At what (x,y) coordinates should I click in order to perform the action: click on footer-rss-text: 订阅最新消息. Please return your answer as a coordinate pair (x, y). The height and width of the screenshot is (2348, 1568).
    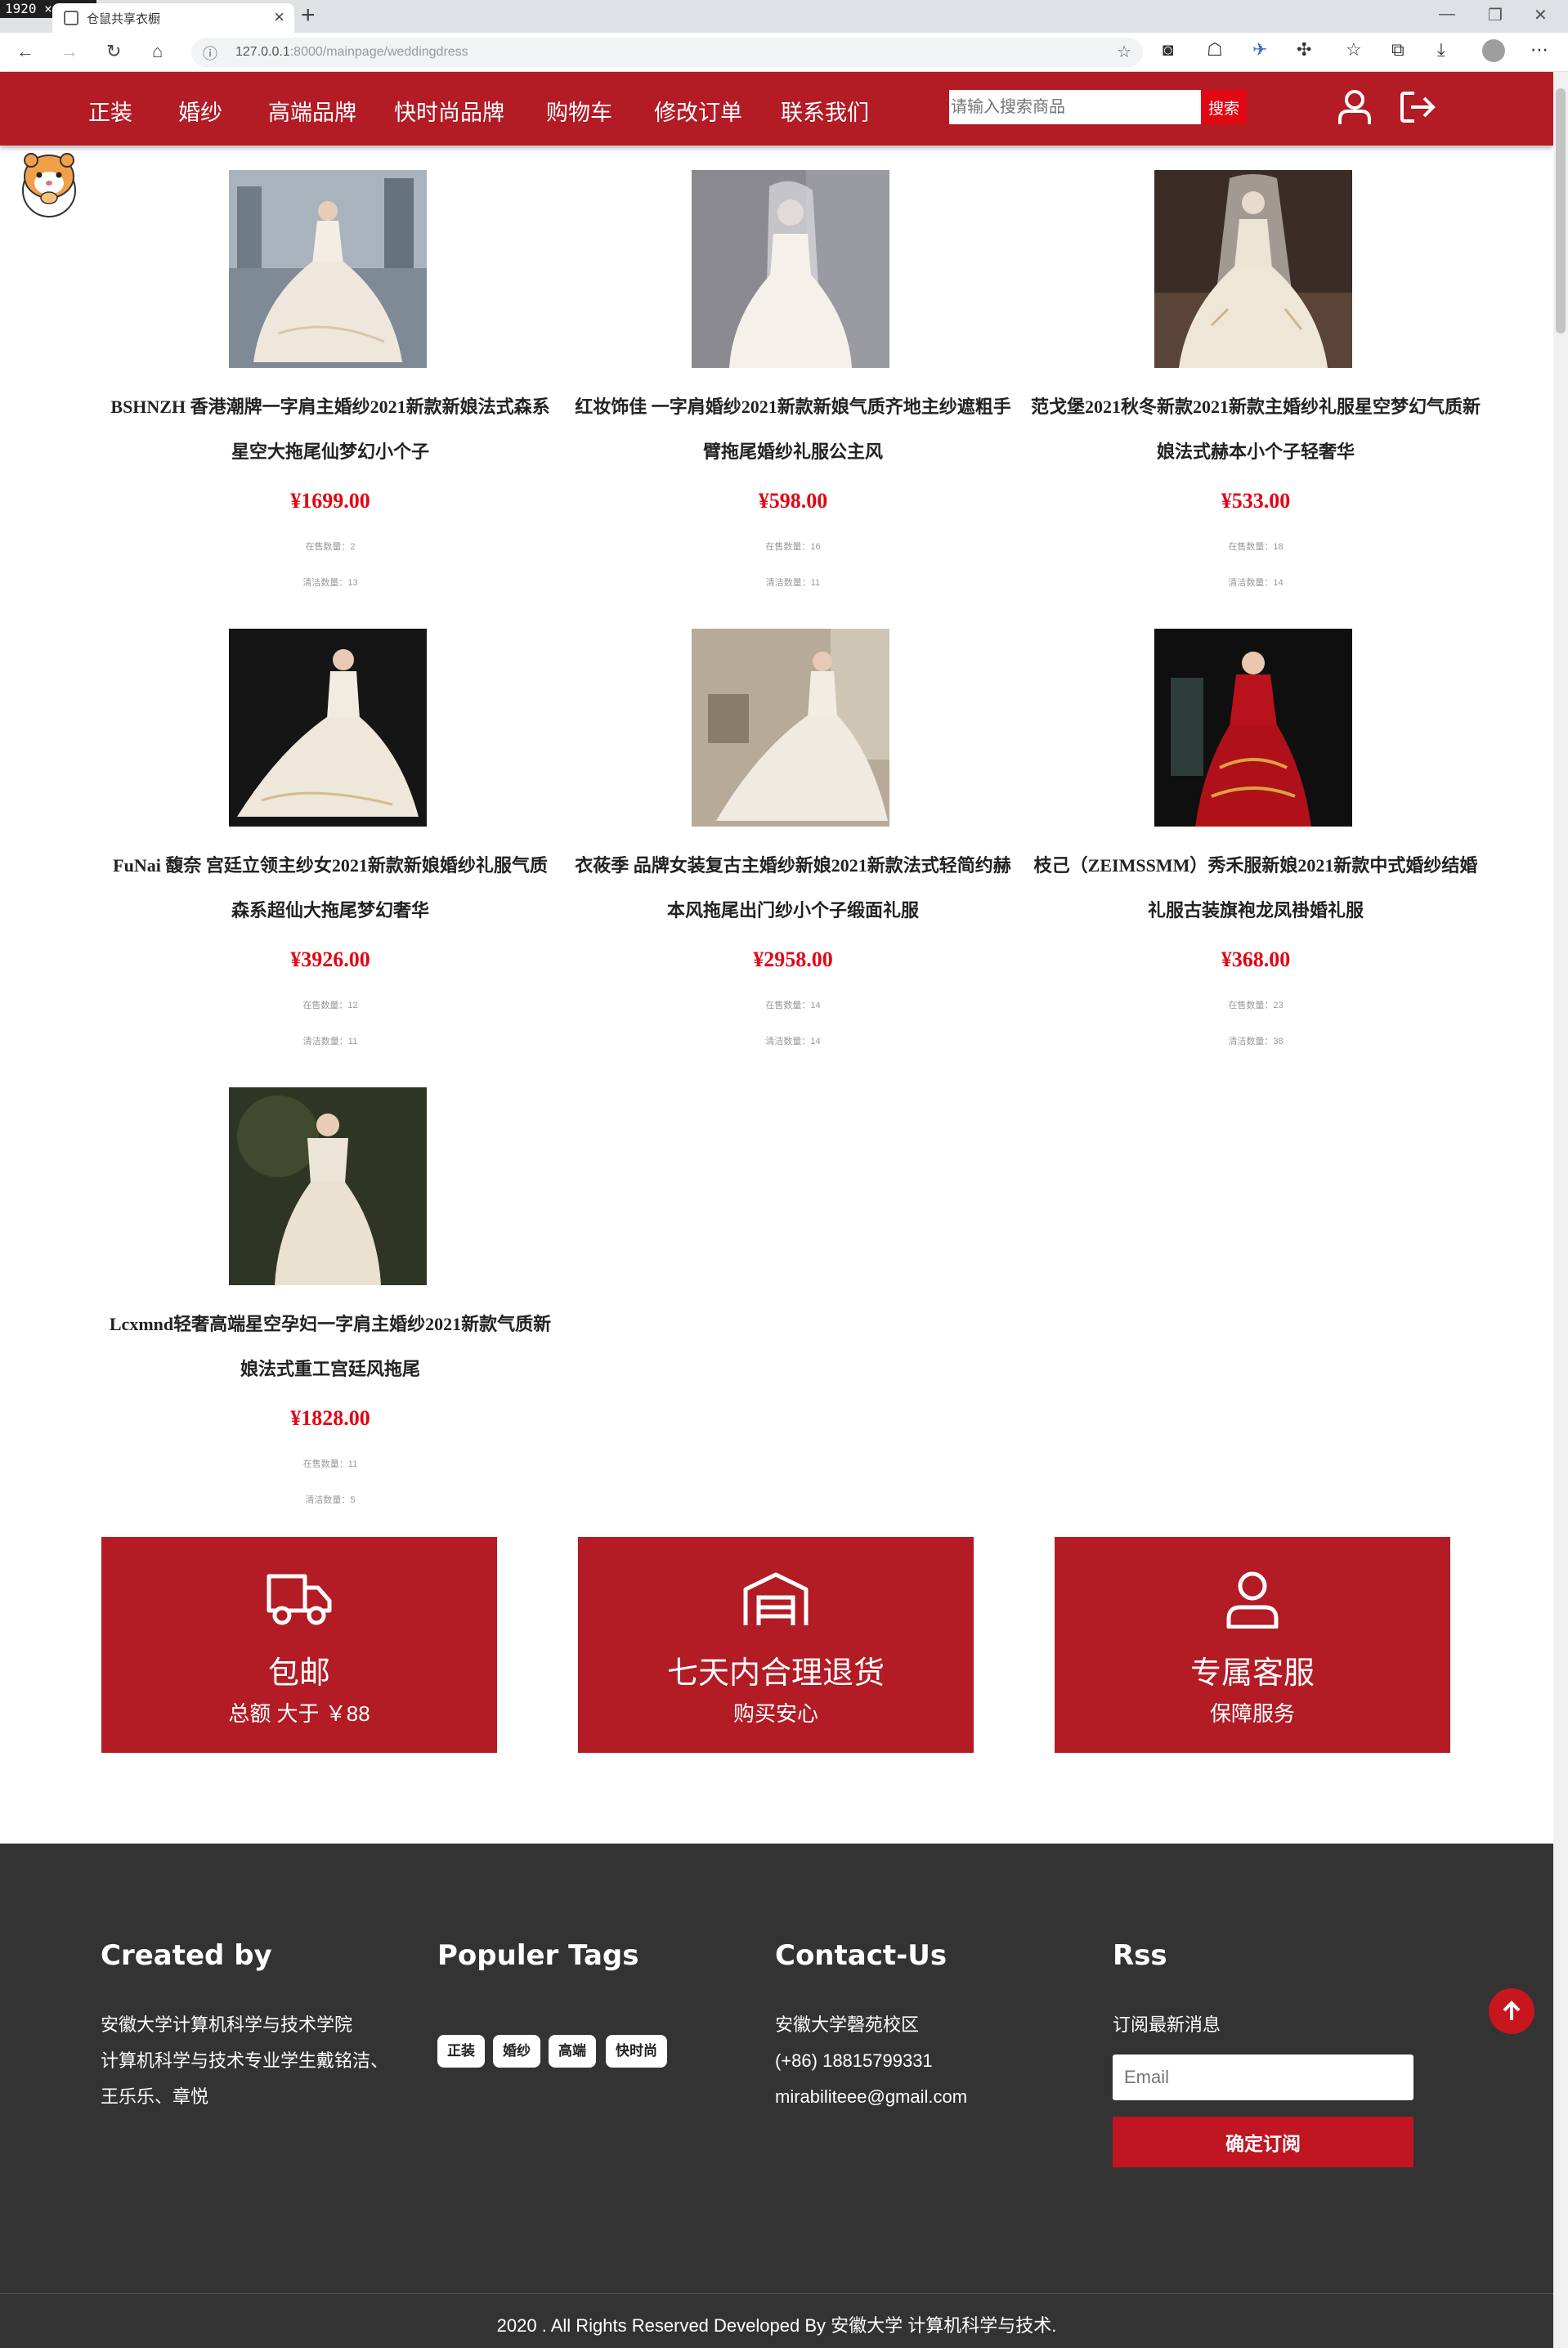
    Looking at the image, I should click on (1167, 2025).